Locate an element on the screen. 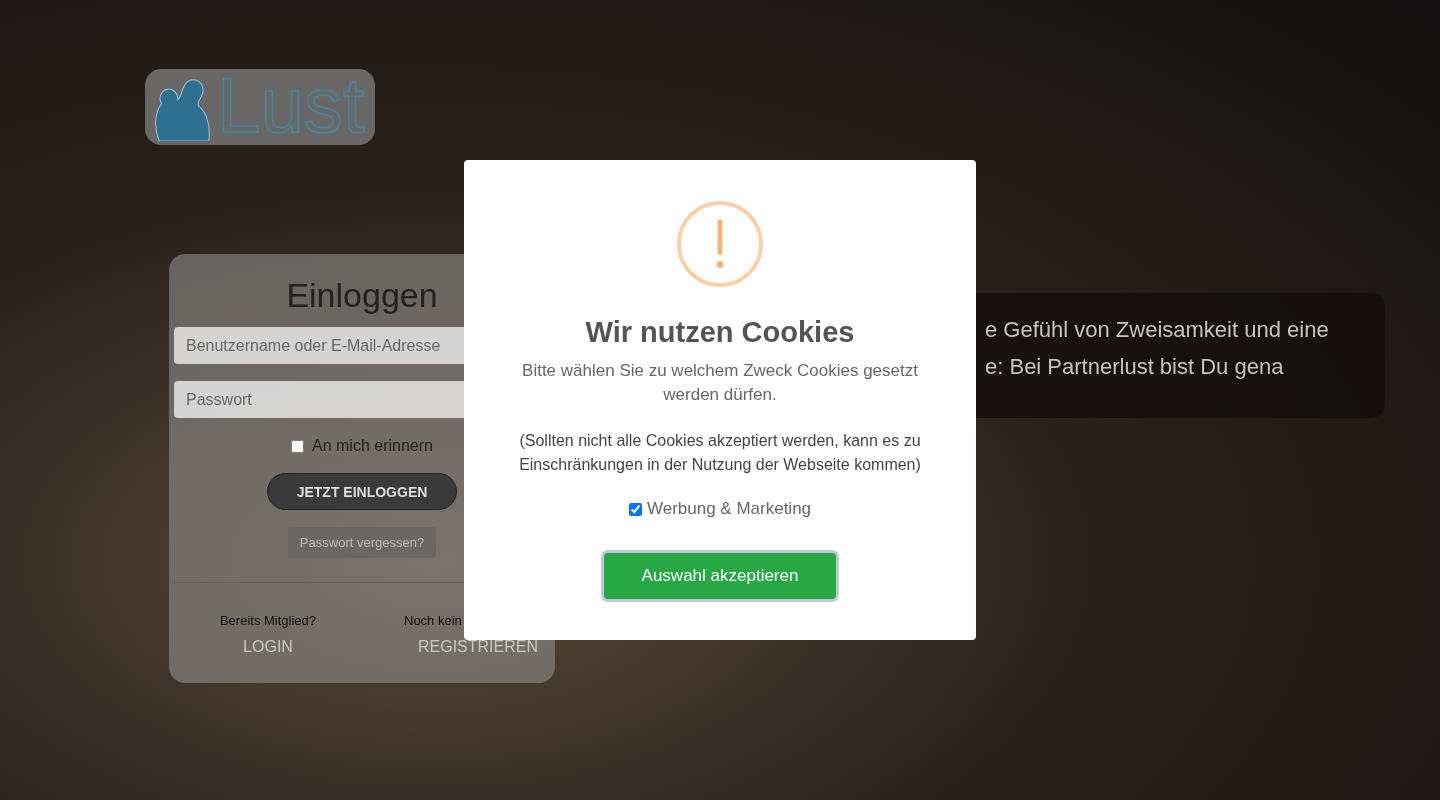  warning-icon is located at coordinates (720, 244).